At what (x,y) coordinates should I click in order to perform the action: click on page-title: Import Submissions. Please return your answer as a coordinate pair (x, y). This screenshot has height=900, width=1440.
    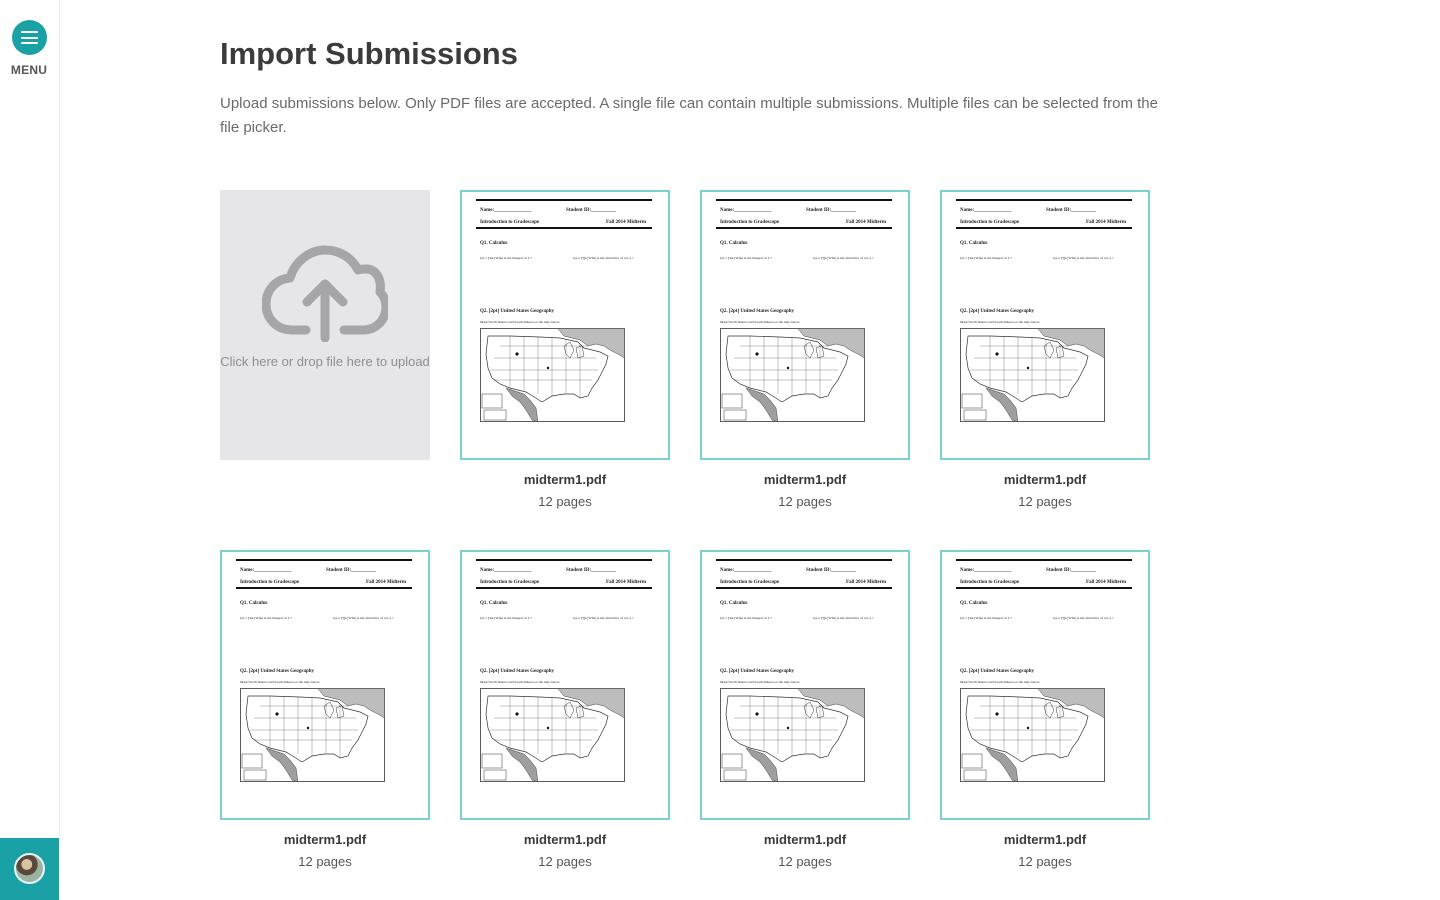
    Looking at the image, I should click on (369, 53).